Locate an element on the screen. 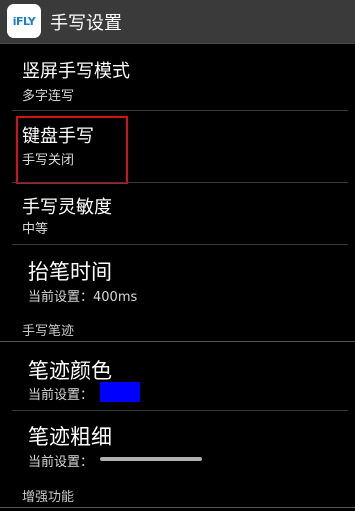 Image resolution: width=355 pixels, height=511 pixels. app-logo-text: iFLY is located at coordinates (24, 21).